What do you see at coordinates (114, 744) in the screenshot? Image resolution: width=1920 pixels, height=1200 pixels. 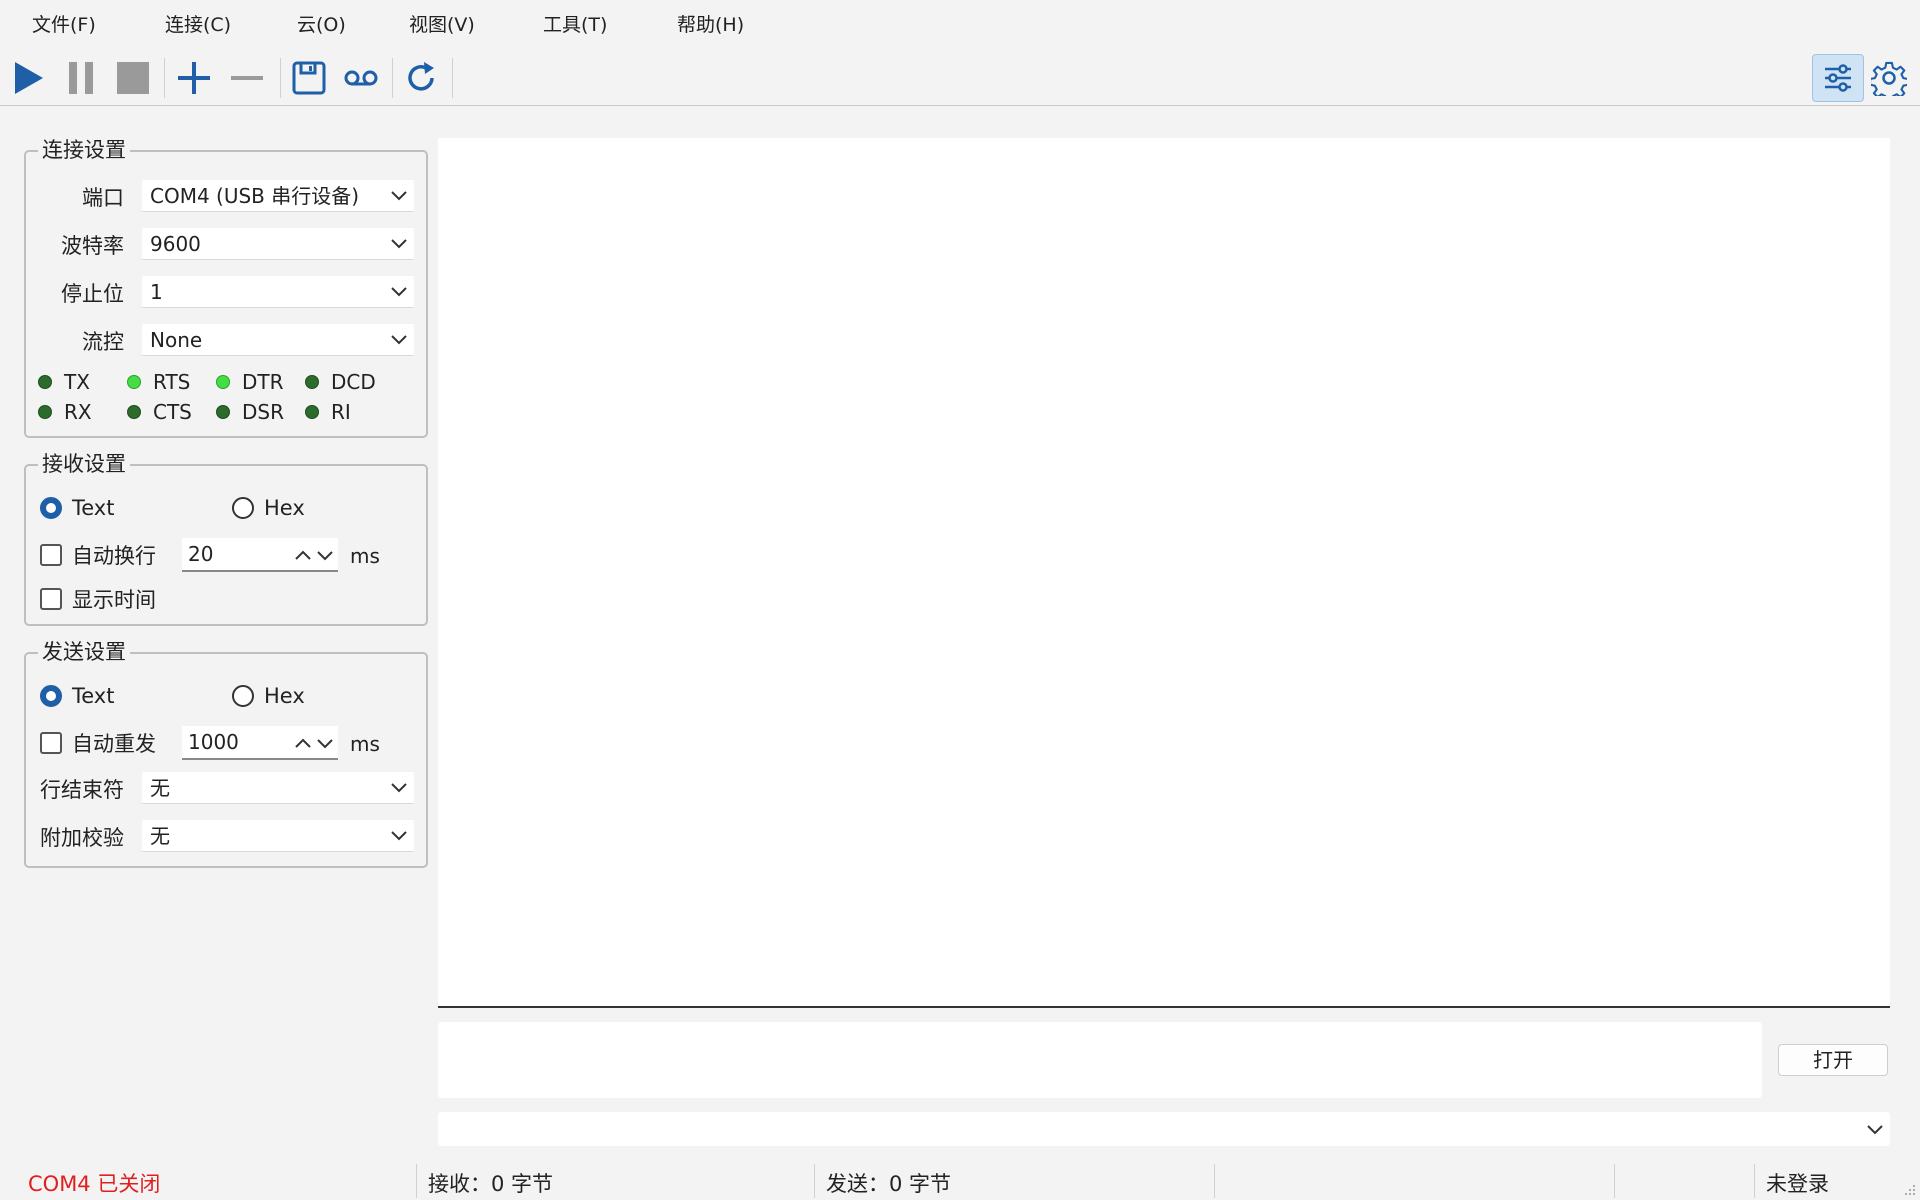 I see `checkbox-label: 自动重发` at bounding box center [114, 744].